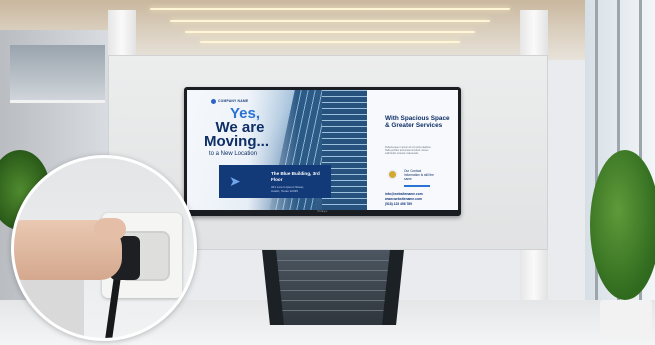 This screenshot has height=345, width=655. What do you see at coordinates (392, 174) in the screenshot?
I see `contact-badge-icon` at bounding box center [392, 174].